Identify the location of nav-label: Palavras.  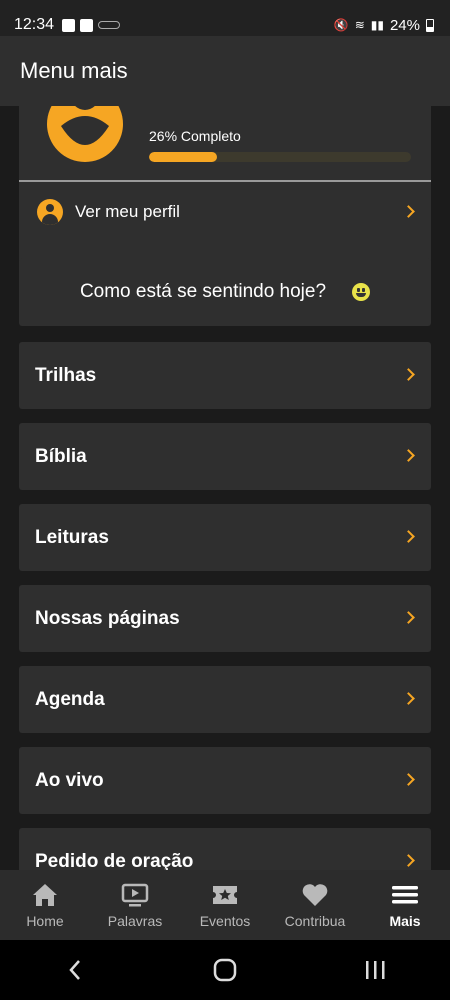
(135, 921).